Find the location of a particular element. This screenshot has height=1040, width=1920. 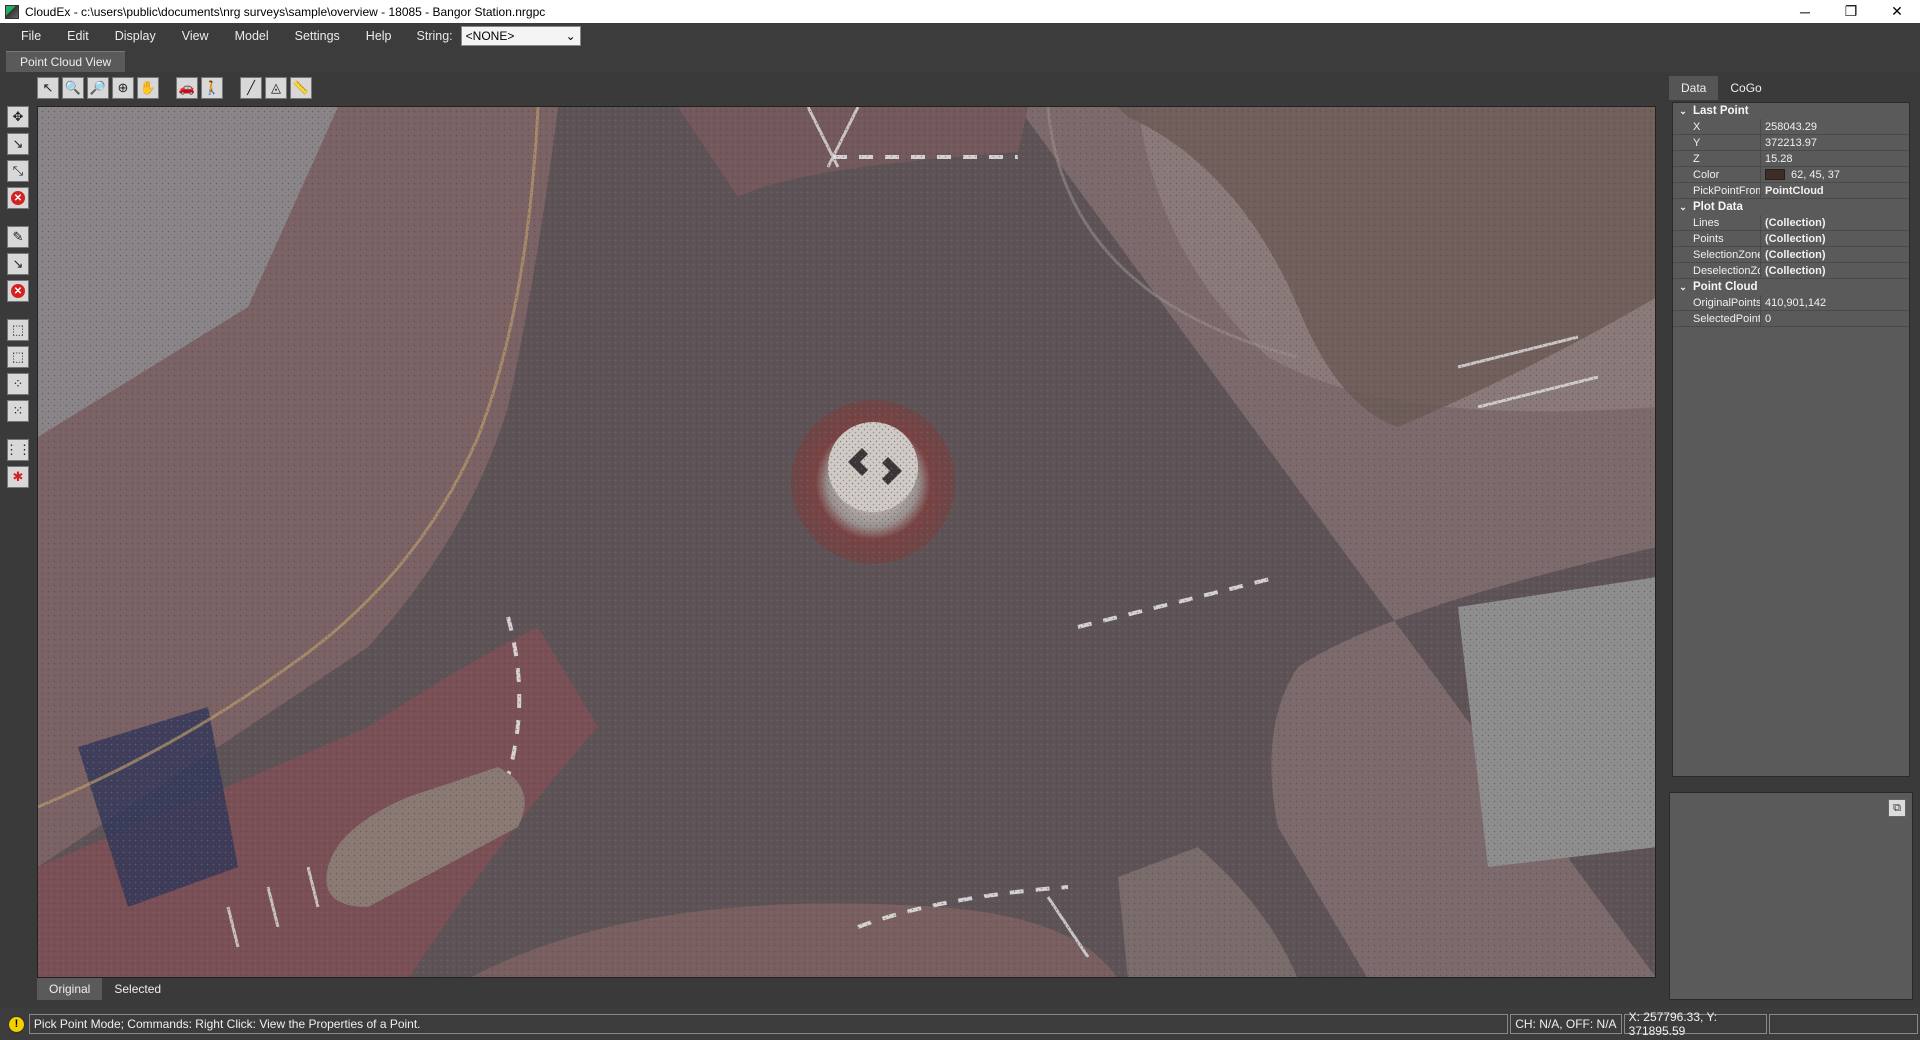

point-filter-icon: ⁘ is located at coordinates (18, 384).